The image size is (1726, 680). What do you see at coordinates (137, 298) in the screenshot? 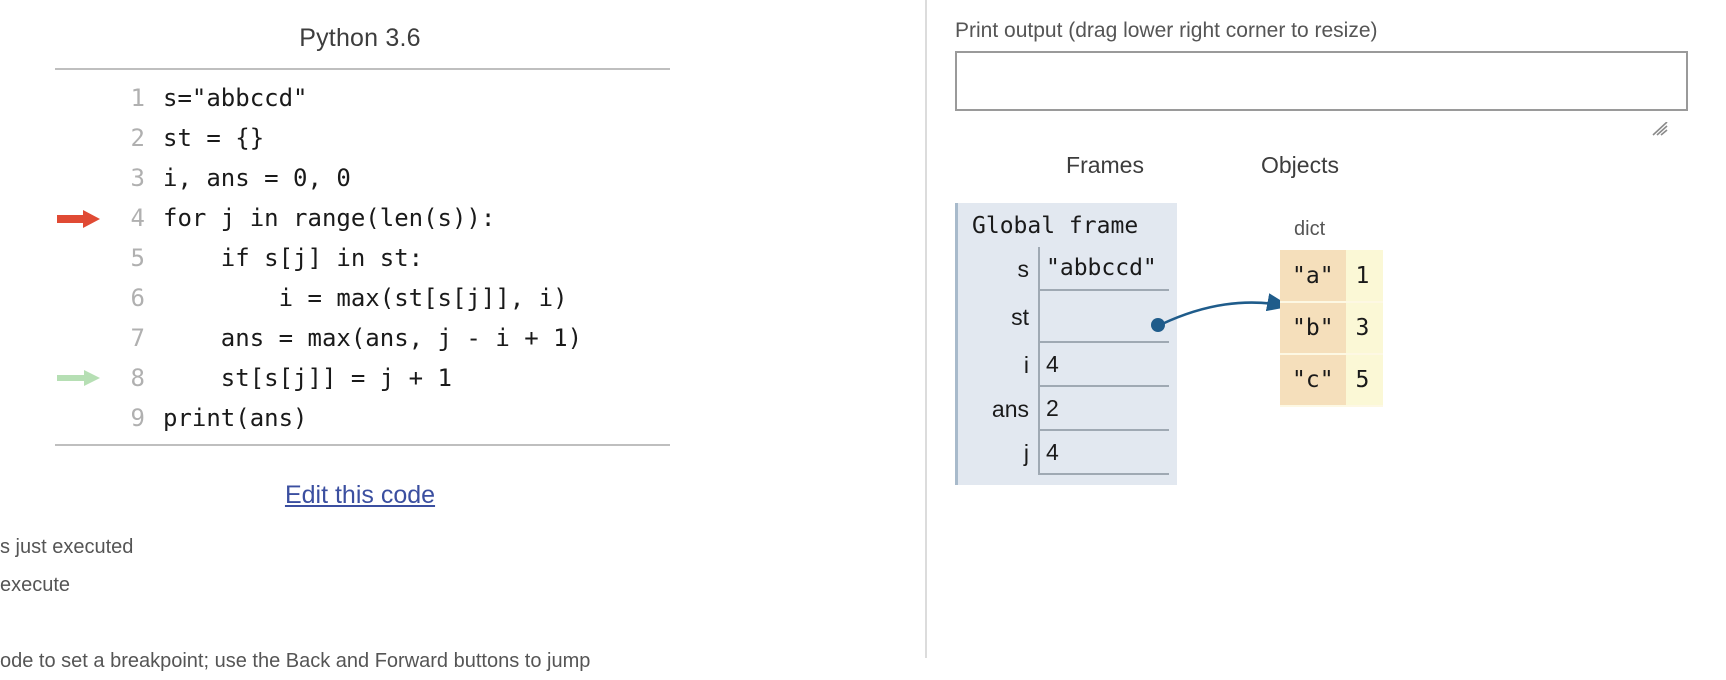
I see `code-line-number: 6` at bounding box center [137, 298].